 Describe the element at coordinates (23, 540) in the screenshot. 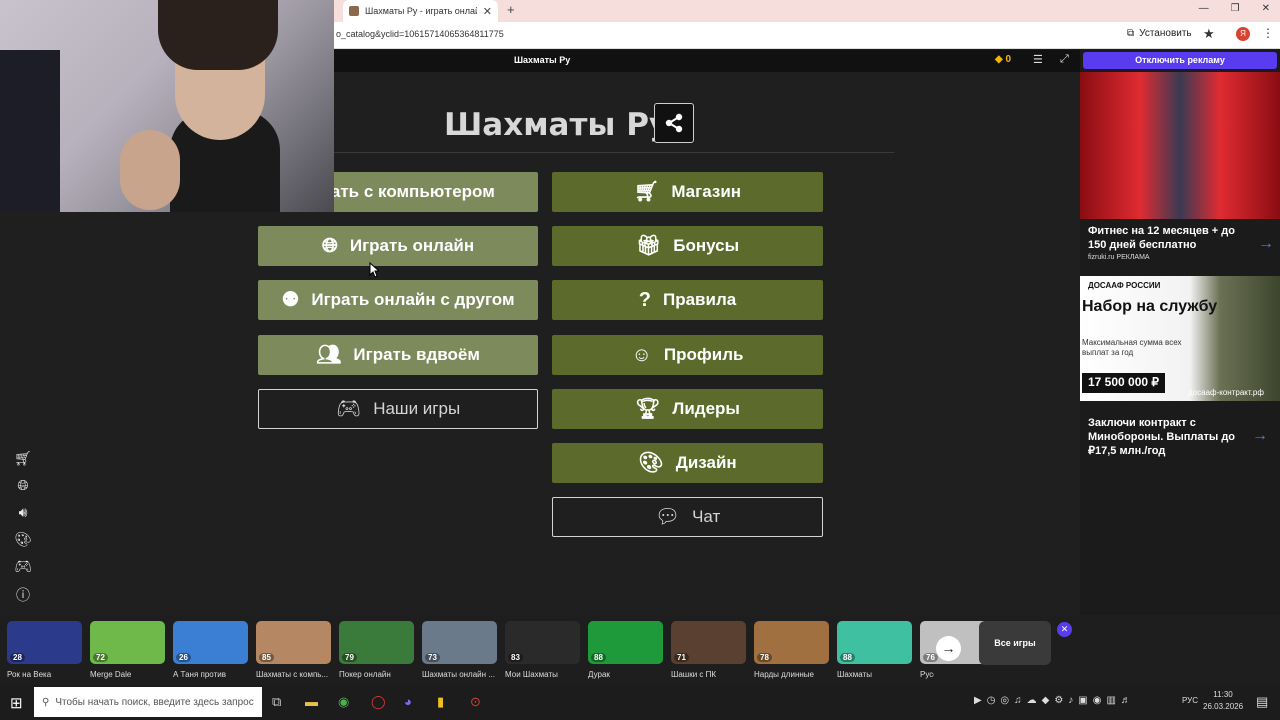

I see `palette-side-icon: 🎨︎` at that location.